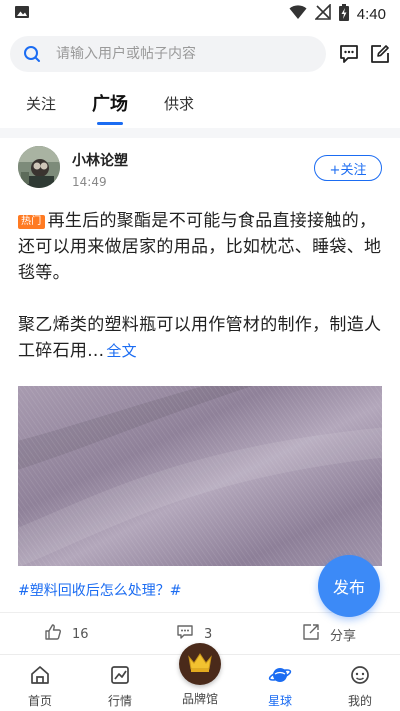 This screenshot has width=400, height=711. Describe the element at coordinates (100, 160) in the screenshot. I see `author-name: 小林论塑` at that location.